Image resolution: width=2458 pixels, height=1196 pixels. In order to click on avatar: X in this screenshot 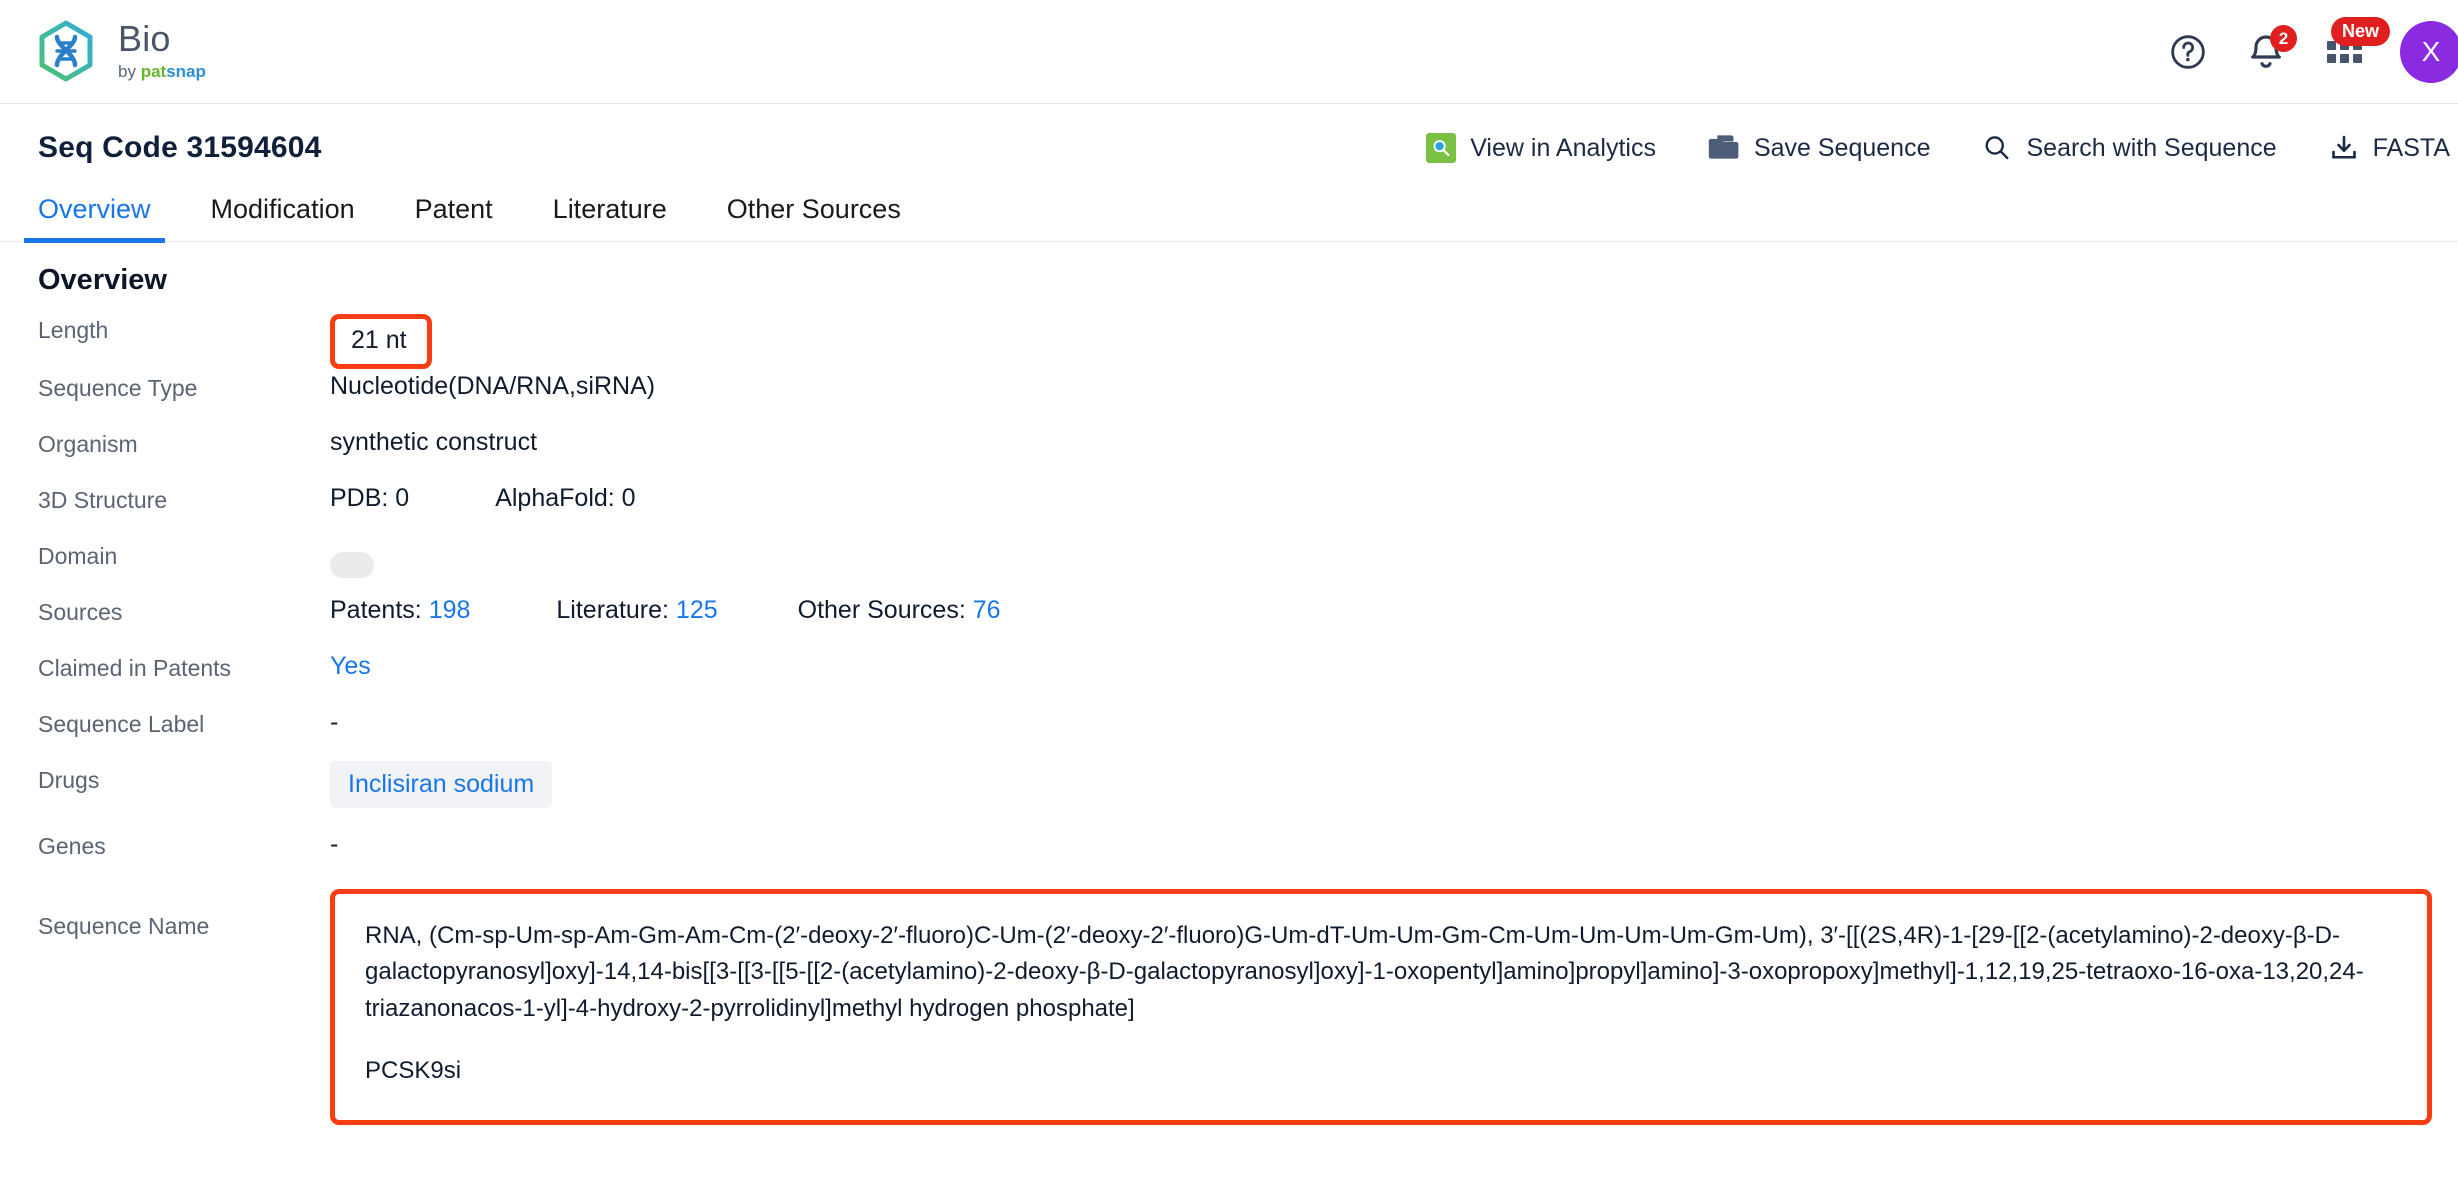, I will do `click(2429, 51)`.